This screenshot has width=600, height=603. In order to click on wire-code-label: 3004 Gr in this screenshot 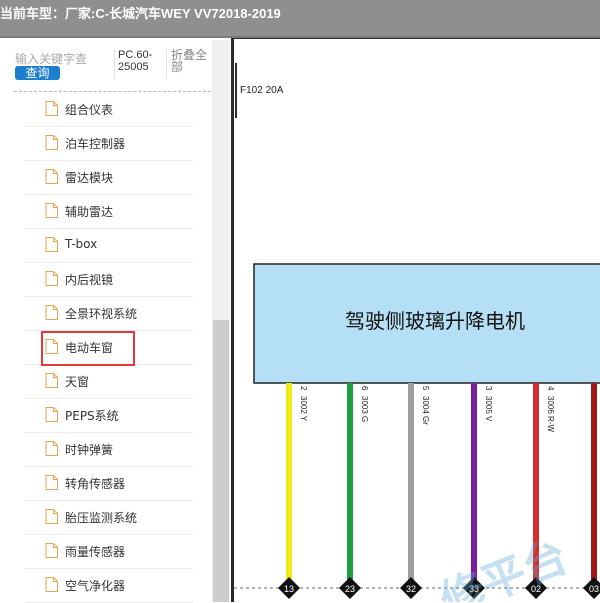, I will do `click(425, 410)`.